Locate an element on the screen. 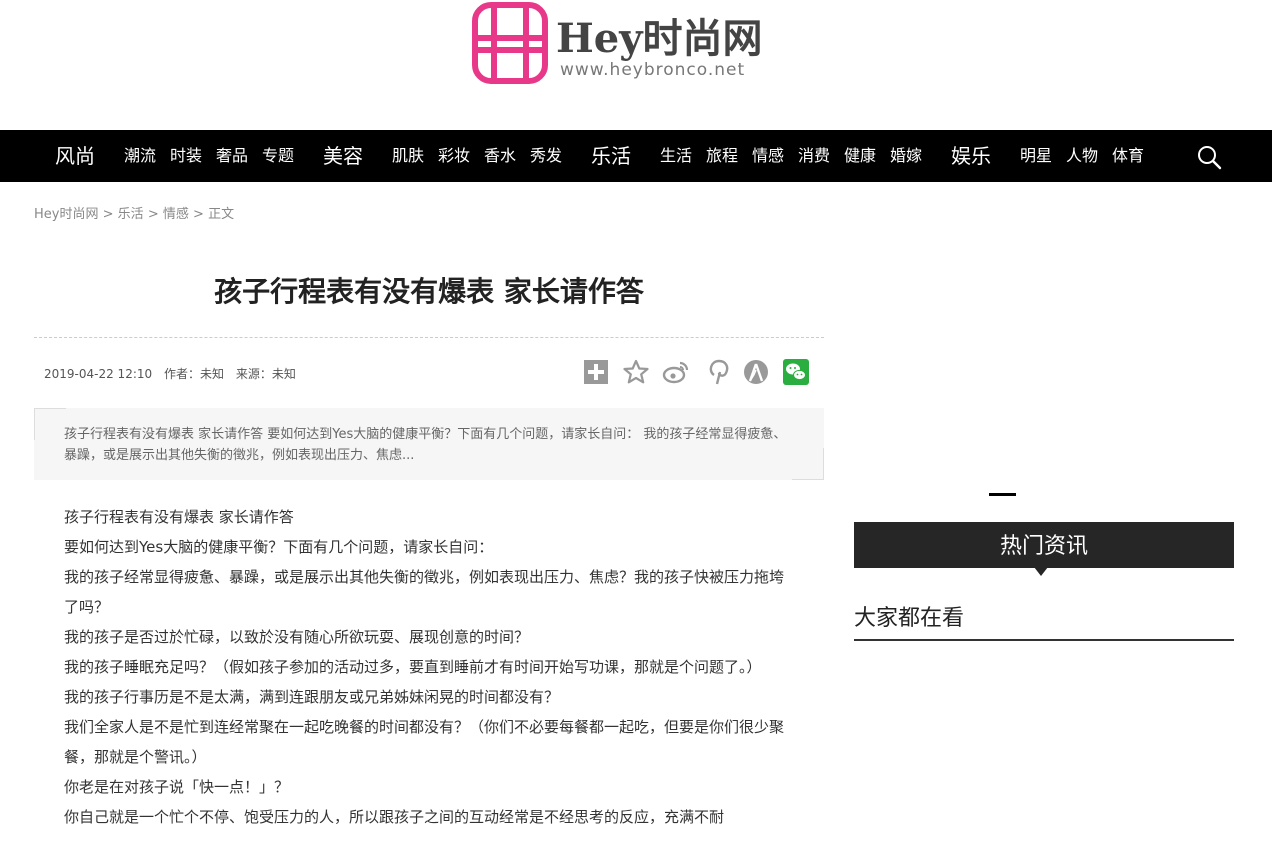  nav-item-caizhuang: 彩妆 is located at coordinates (454, 156).